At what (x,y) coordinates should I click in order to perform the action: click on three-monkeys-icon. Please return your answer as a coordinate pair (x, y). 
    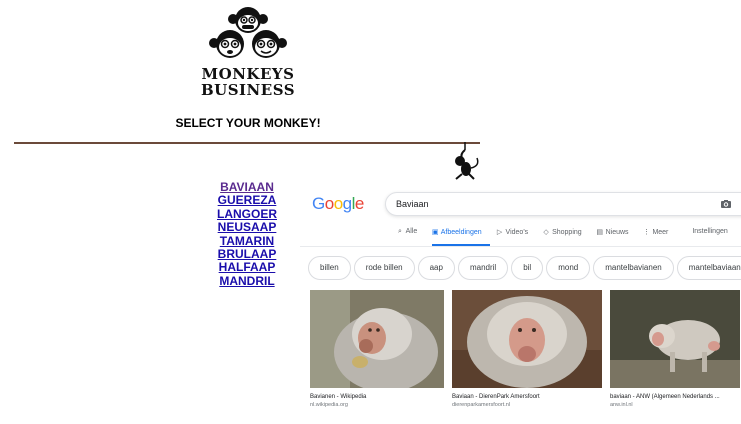
    Looking at the image, I should click on (248, 32).